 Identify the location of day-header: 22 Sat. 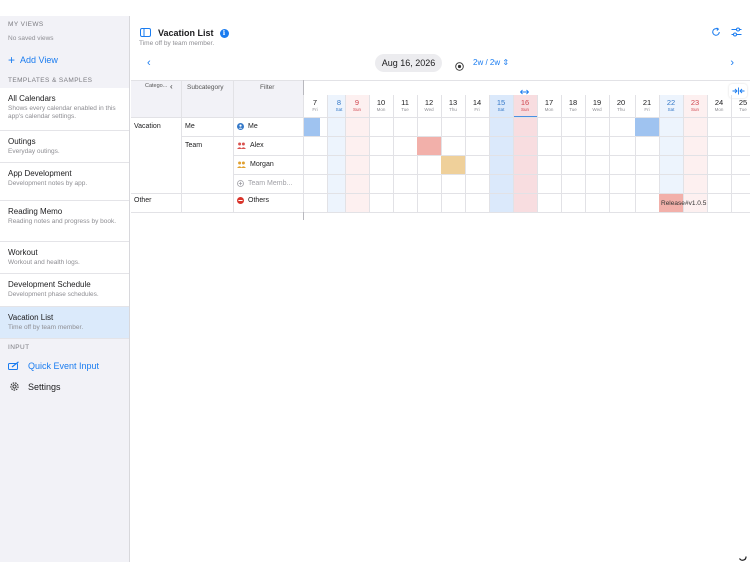
(671, 106).